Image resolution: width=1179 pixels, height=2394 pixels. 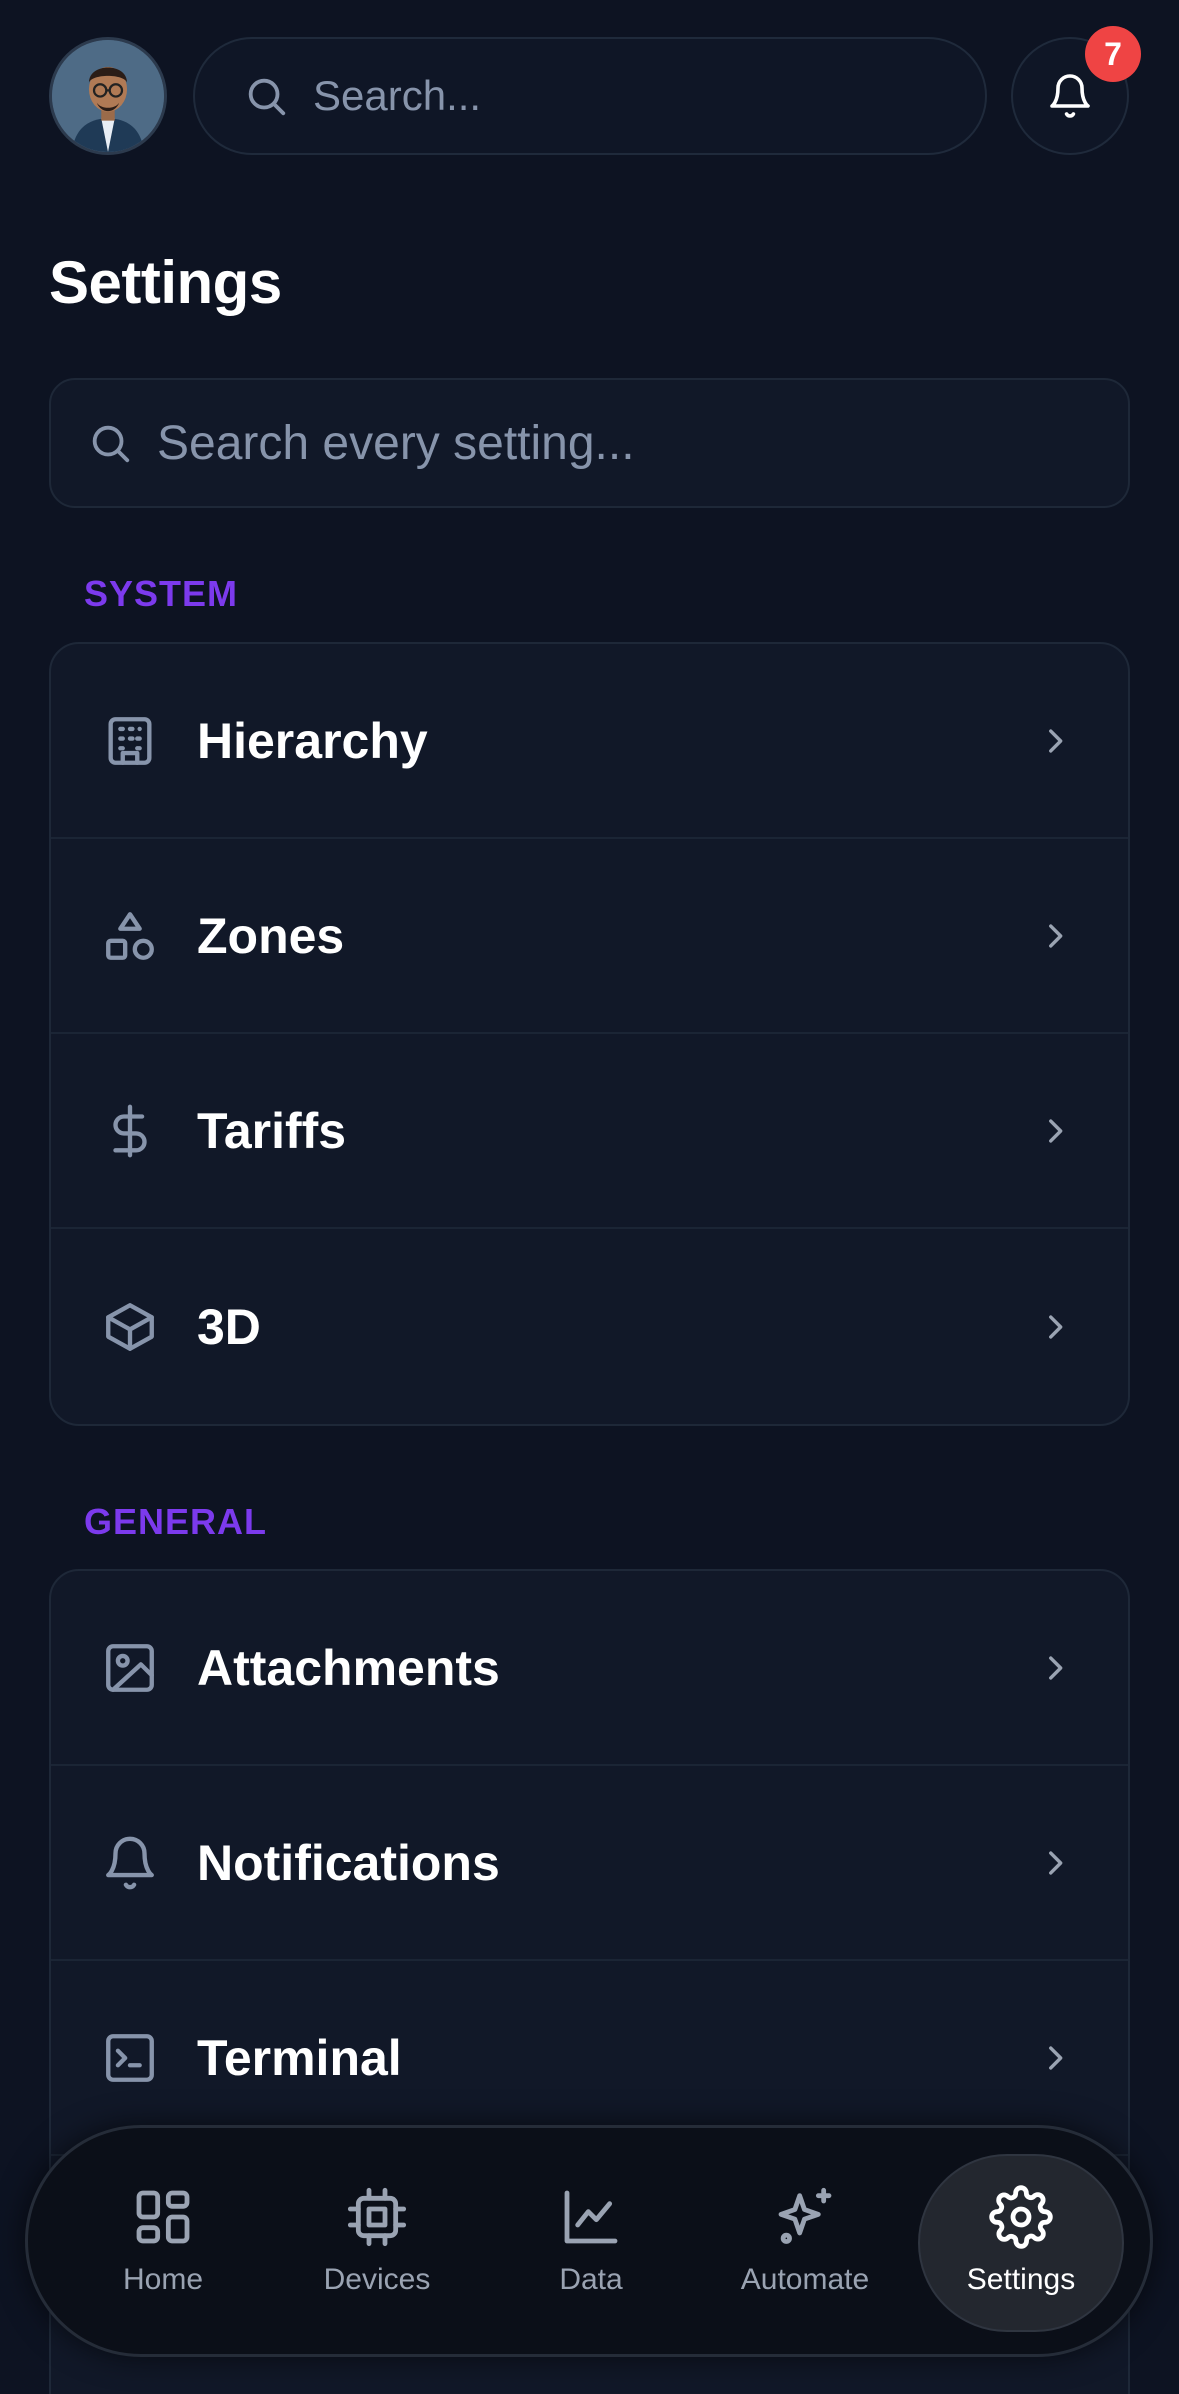 What do you see at coordinates (589, 1131) in the screenshot?
I see `settings-item-tariffs: Tariffs` at bounding box center [589, 1131].